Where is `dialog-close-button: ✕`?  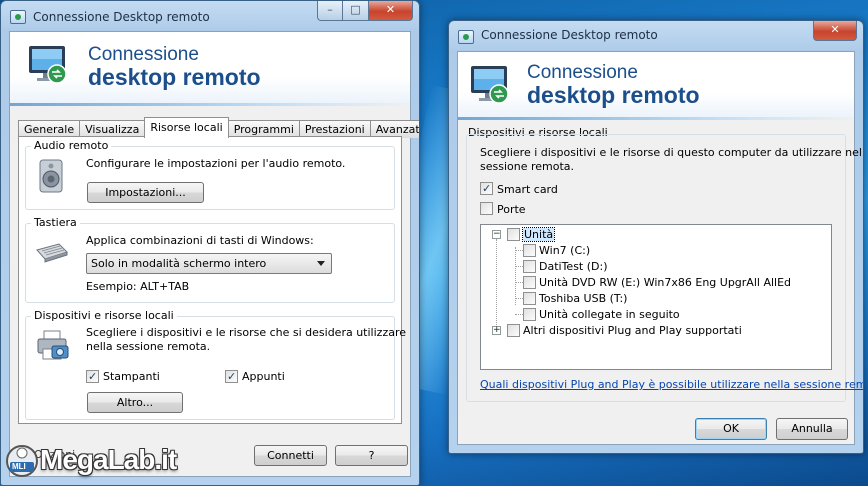
dialog-close-button: ✕ is located at coordinates (835, 31).